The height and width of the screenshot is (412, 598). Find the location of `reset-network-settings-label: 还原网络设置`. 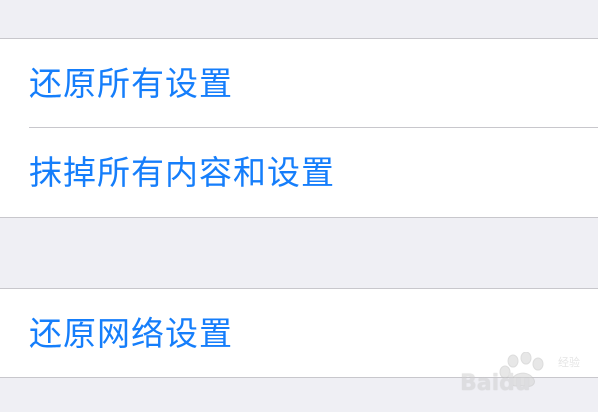

reset-network-settings-label: 还原网络设置 is located at coordinates (131, 333).